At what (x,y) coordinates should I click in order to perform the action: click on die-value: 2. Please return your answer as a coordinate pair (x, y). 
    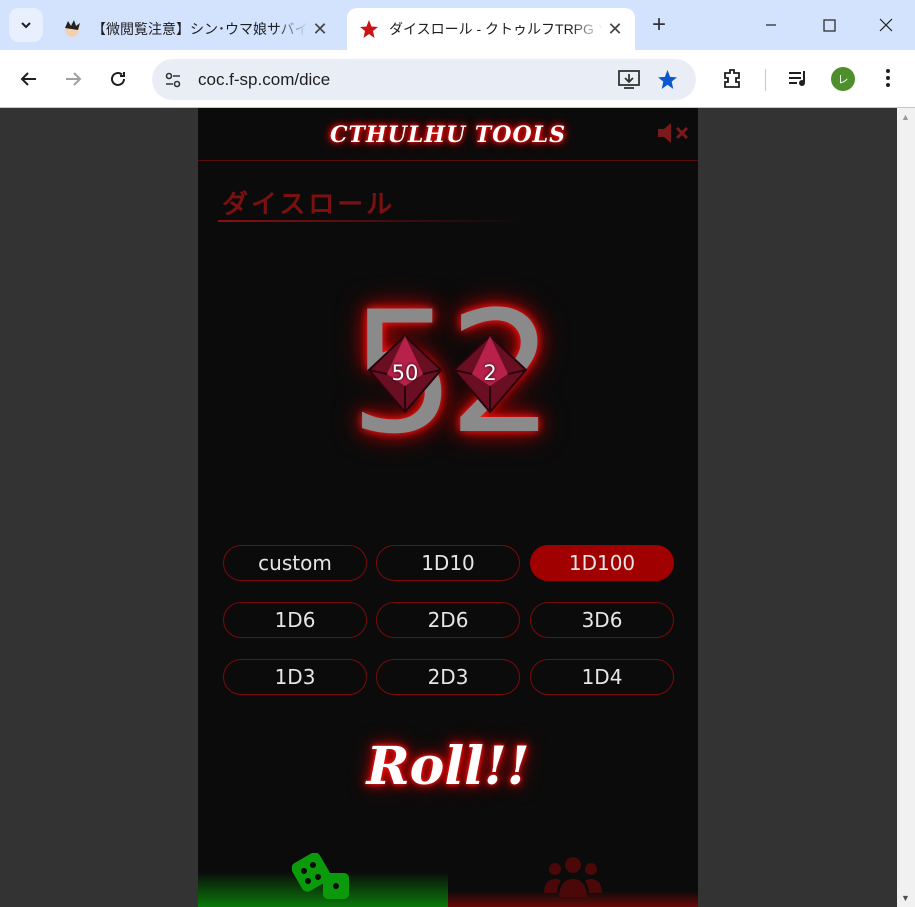
    Looking at the image, I should click on (490, 373).